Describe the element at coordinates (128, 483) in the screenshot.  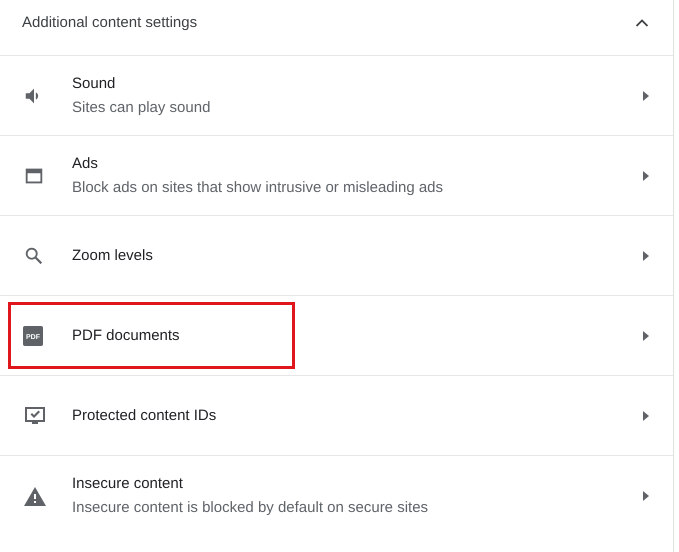
I see `row-title: Insecure content` at that location.